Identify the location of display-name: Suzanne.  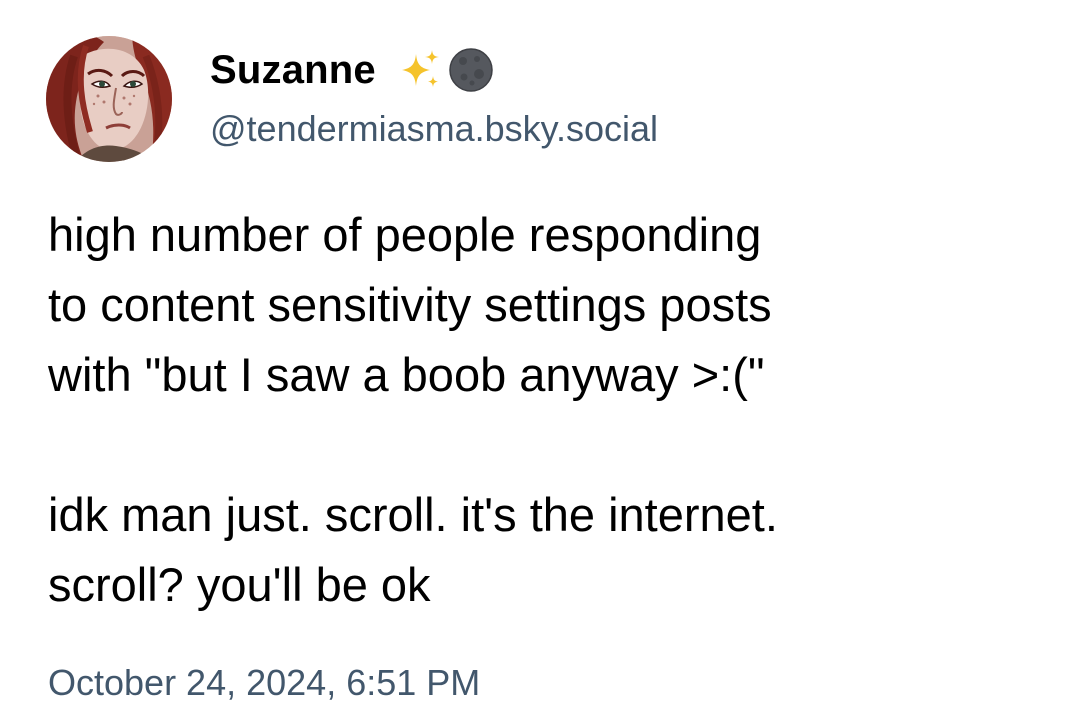
(293, 70).